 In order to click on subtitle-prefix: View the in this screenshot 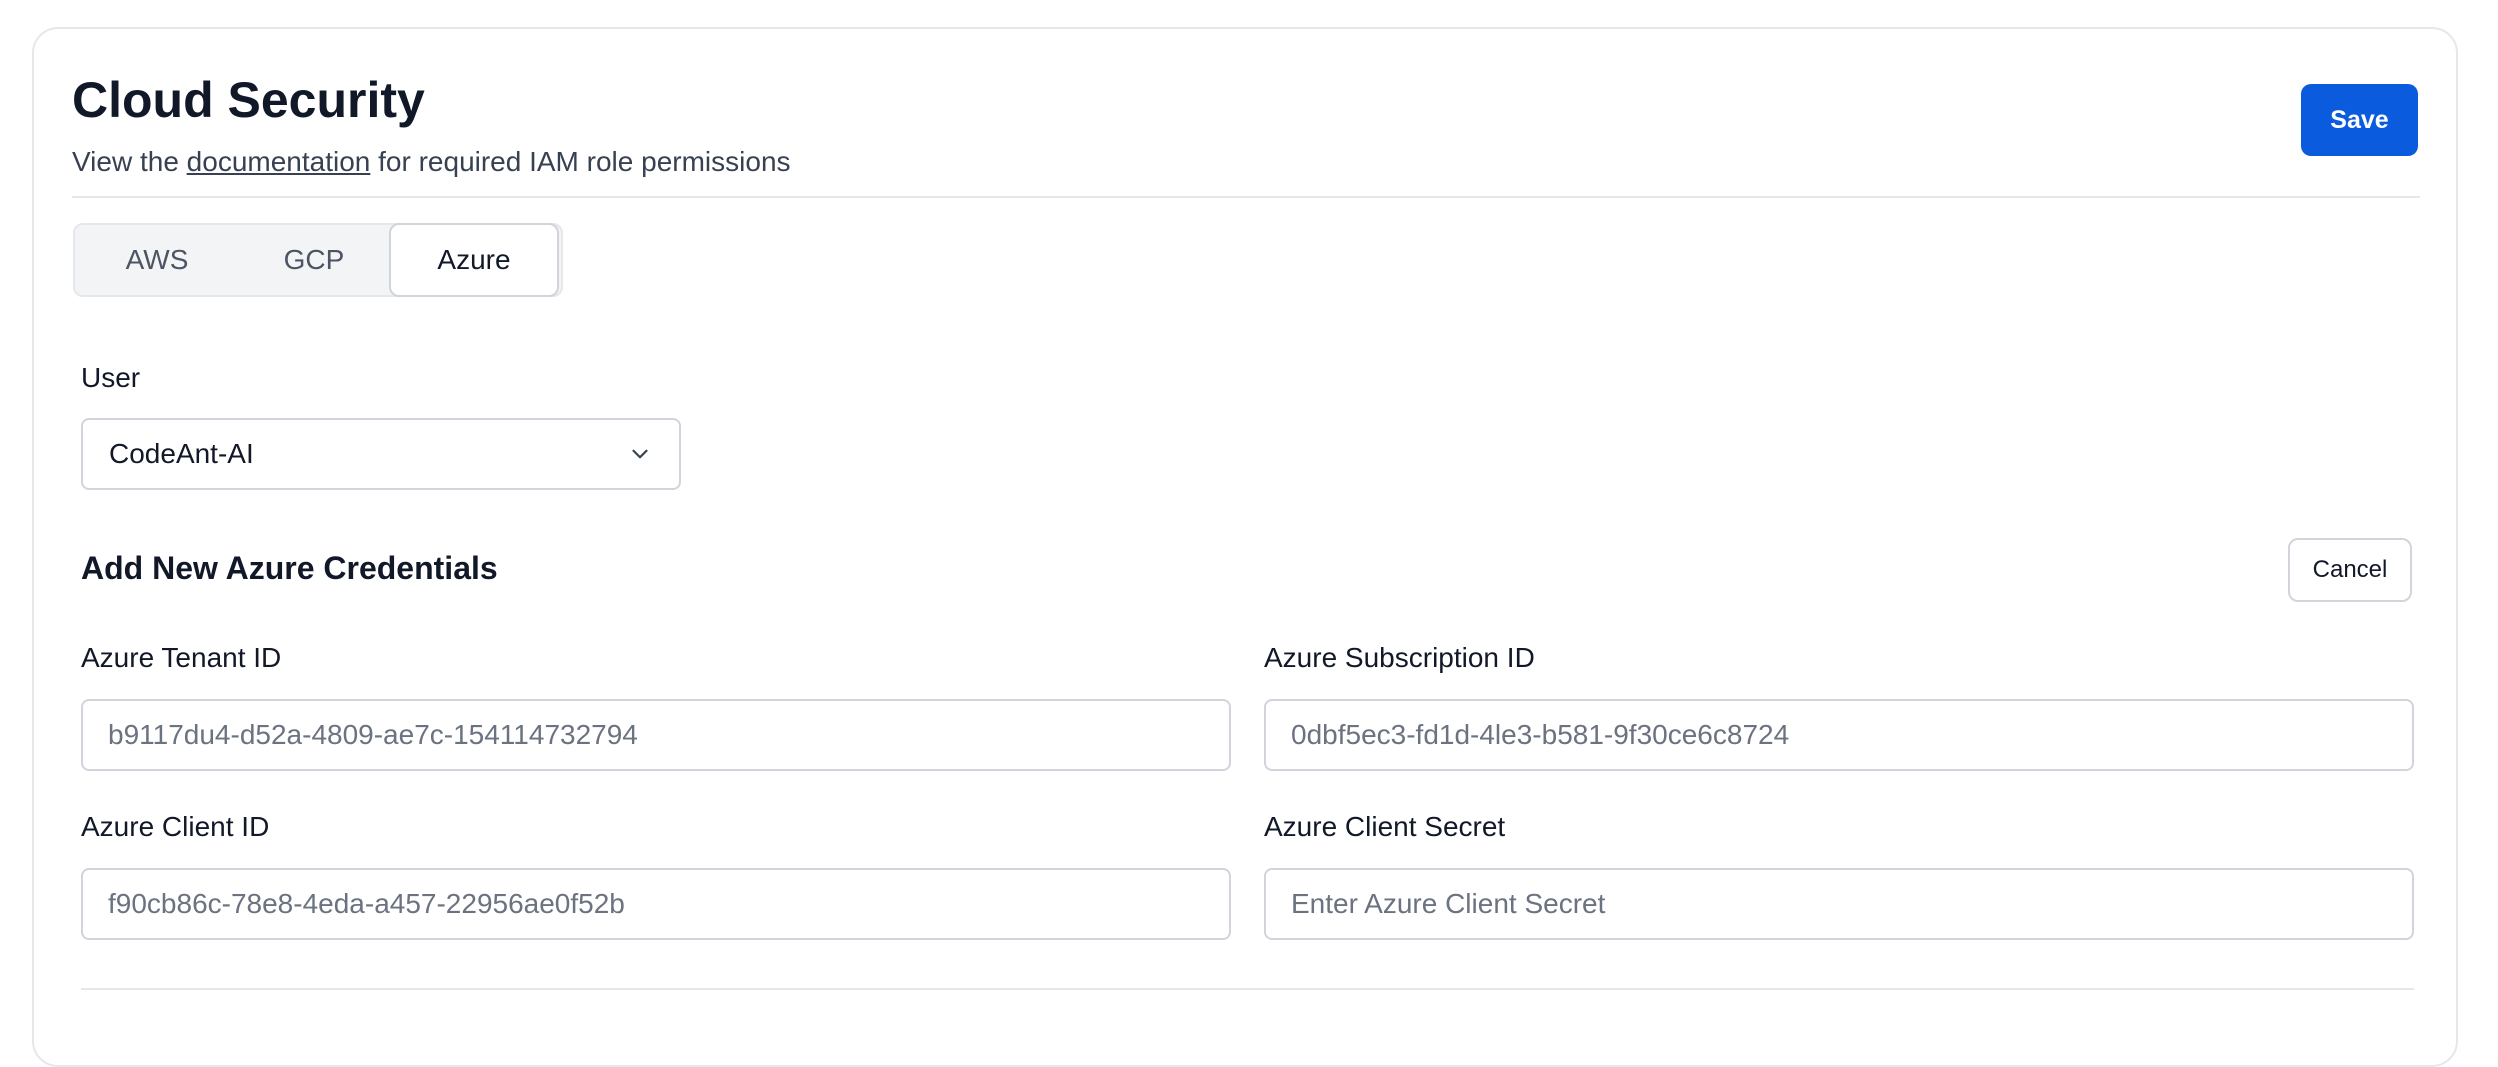, I will do `click(129, 161)`.